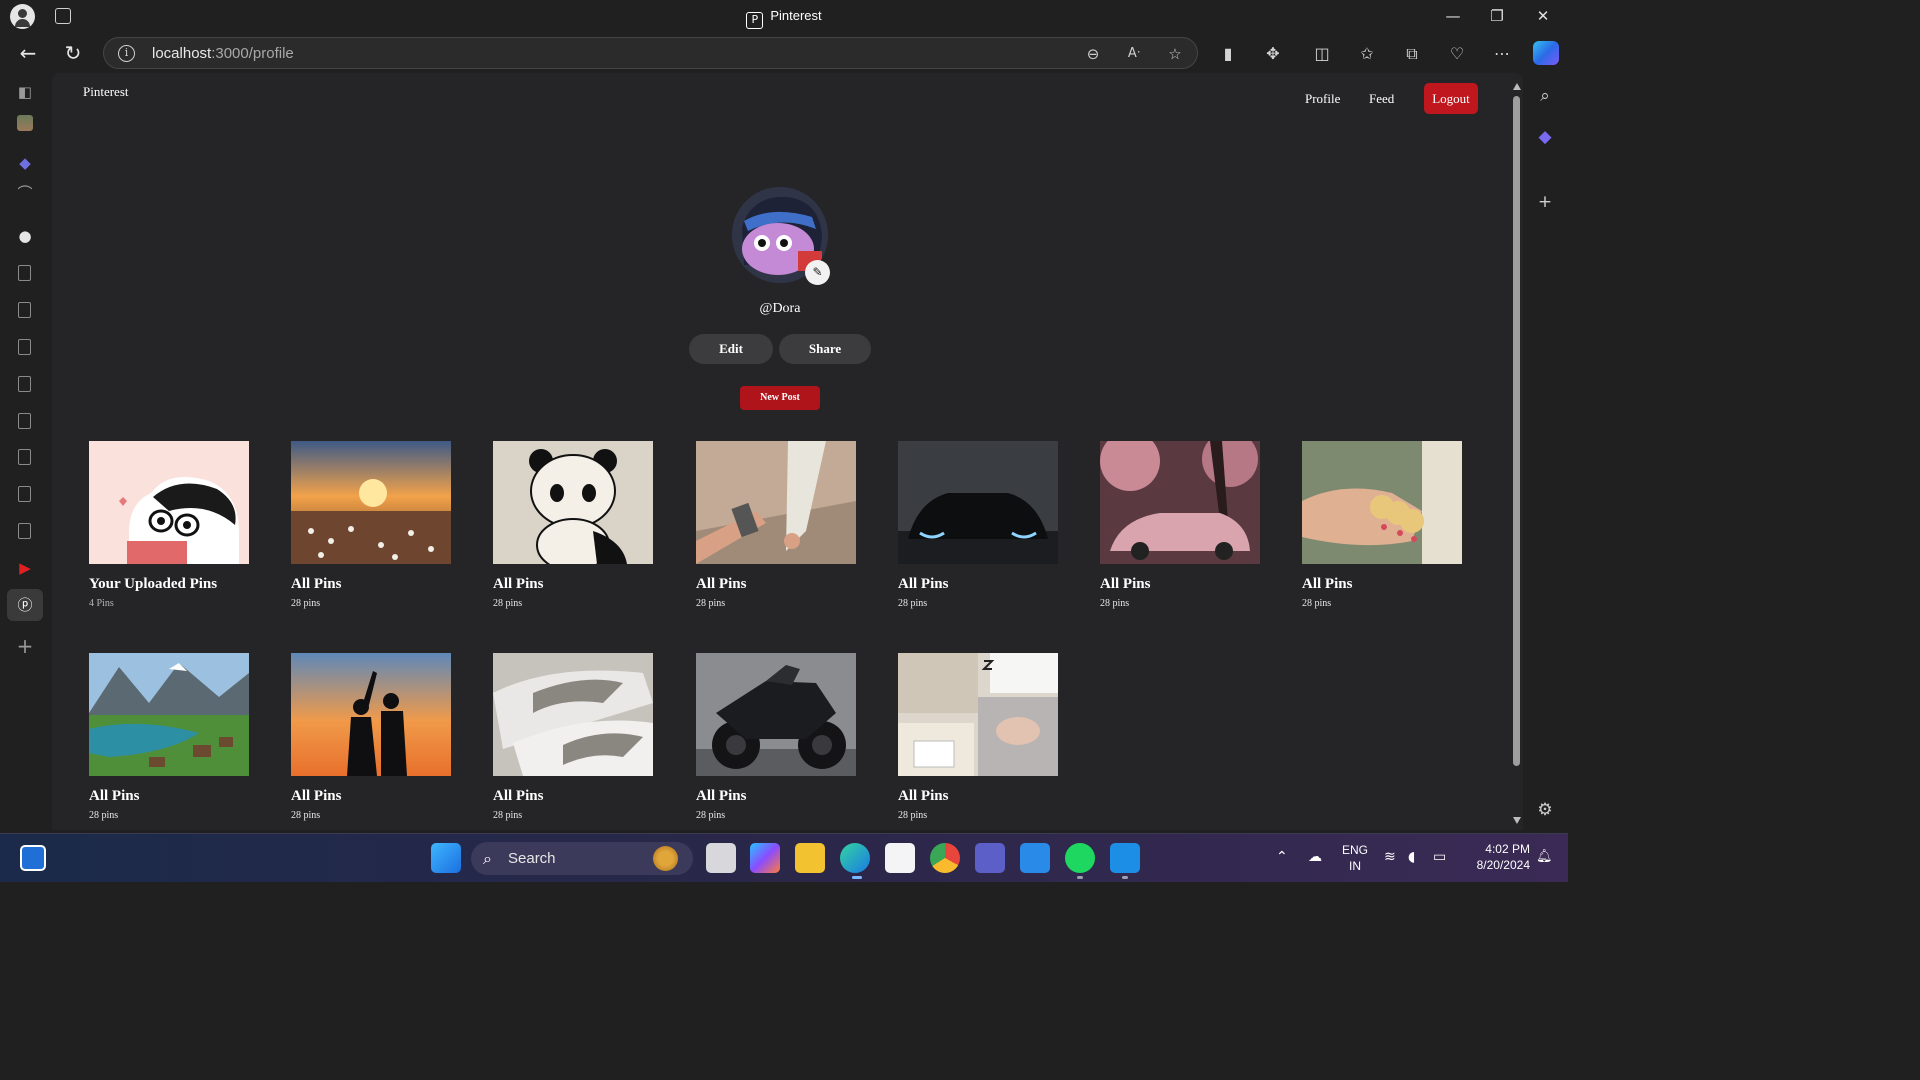 The width and height of the screenshot is (1920, 1080). Describe the element at coordinates (169, 502) in the screenshot. I see `board-thumbnail-cartoon-boy` at that location.